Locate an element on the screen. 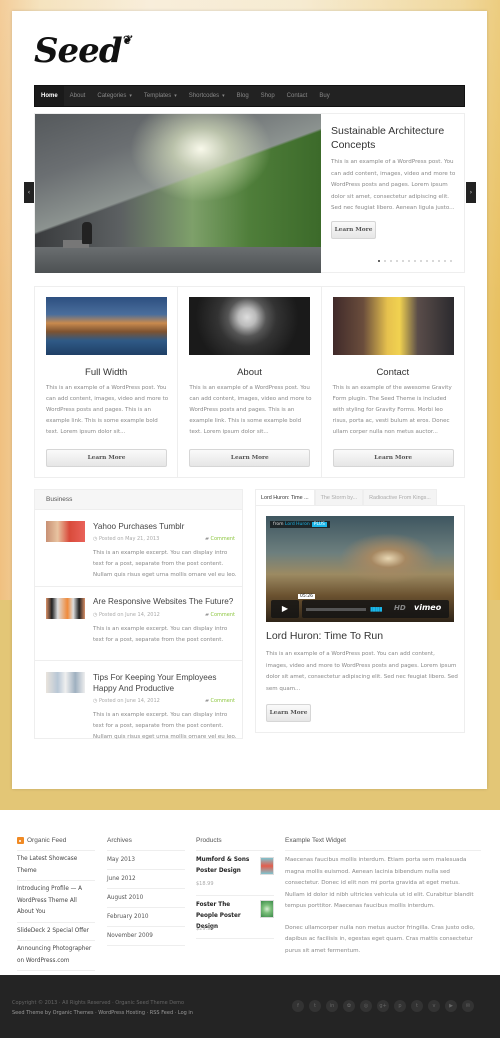  rss-icon is located at coordinates (20, 840).